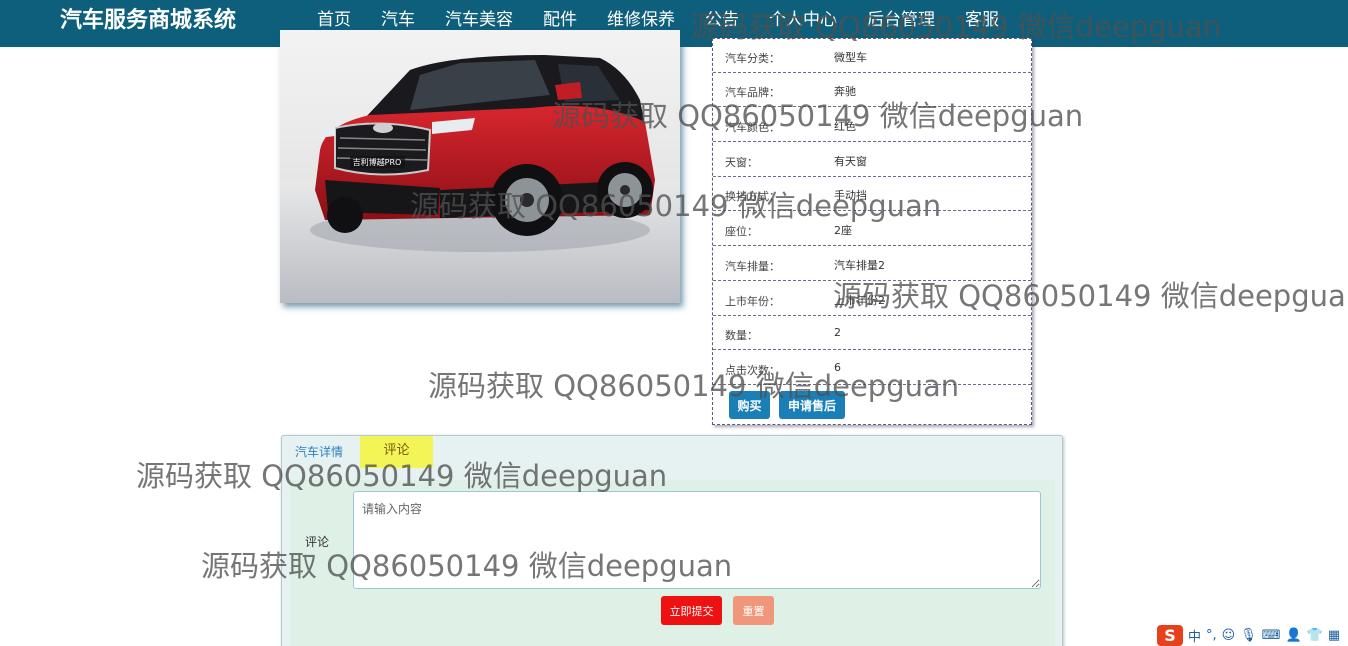 This screenshot has height=646, width=1348. What do you see at coordinates (396, 452) in the screenshot?
I see `tab-comment: 评论` at bounding box center [396, 452].